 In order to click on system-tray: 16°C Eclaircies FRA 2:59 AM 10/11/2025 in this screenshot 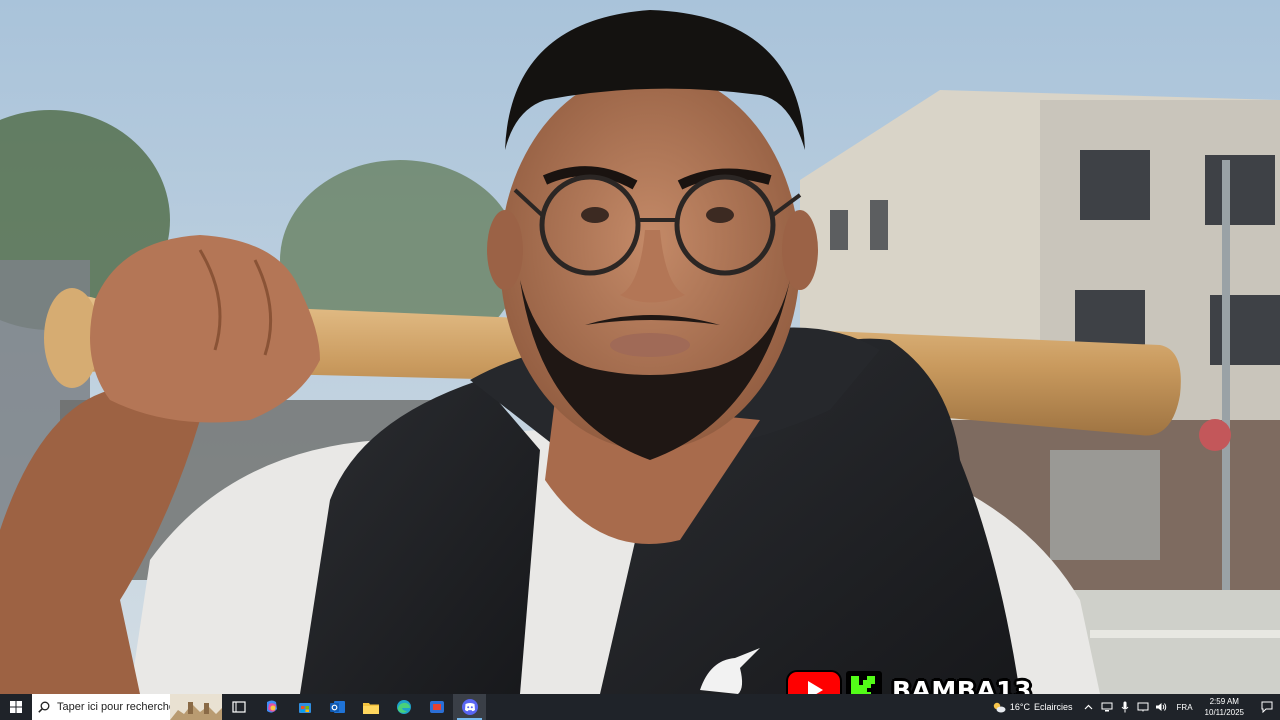, I will do `click(1136, 707)`.